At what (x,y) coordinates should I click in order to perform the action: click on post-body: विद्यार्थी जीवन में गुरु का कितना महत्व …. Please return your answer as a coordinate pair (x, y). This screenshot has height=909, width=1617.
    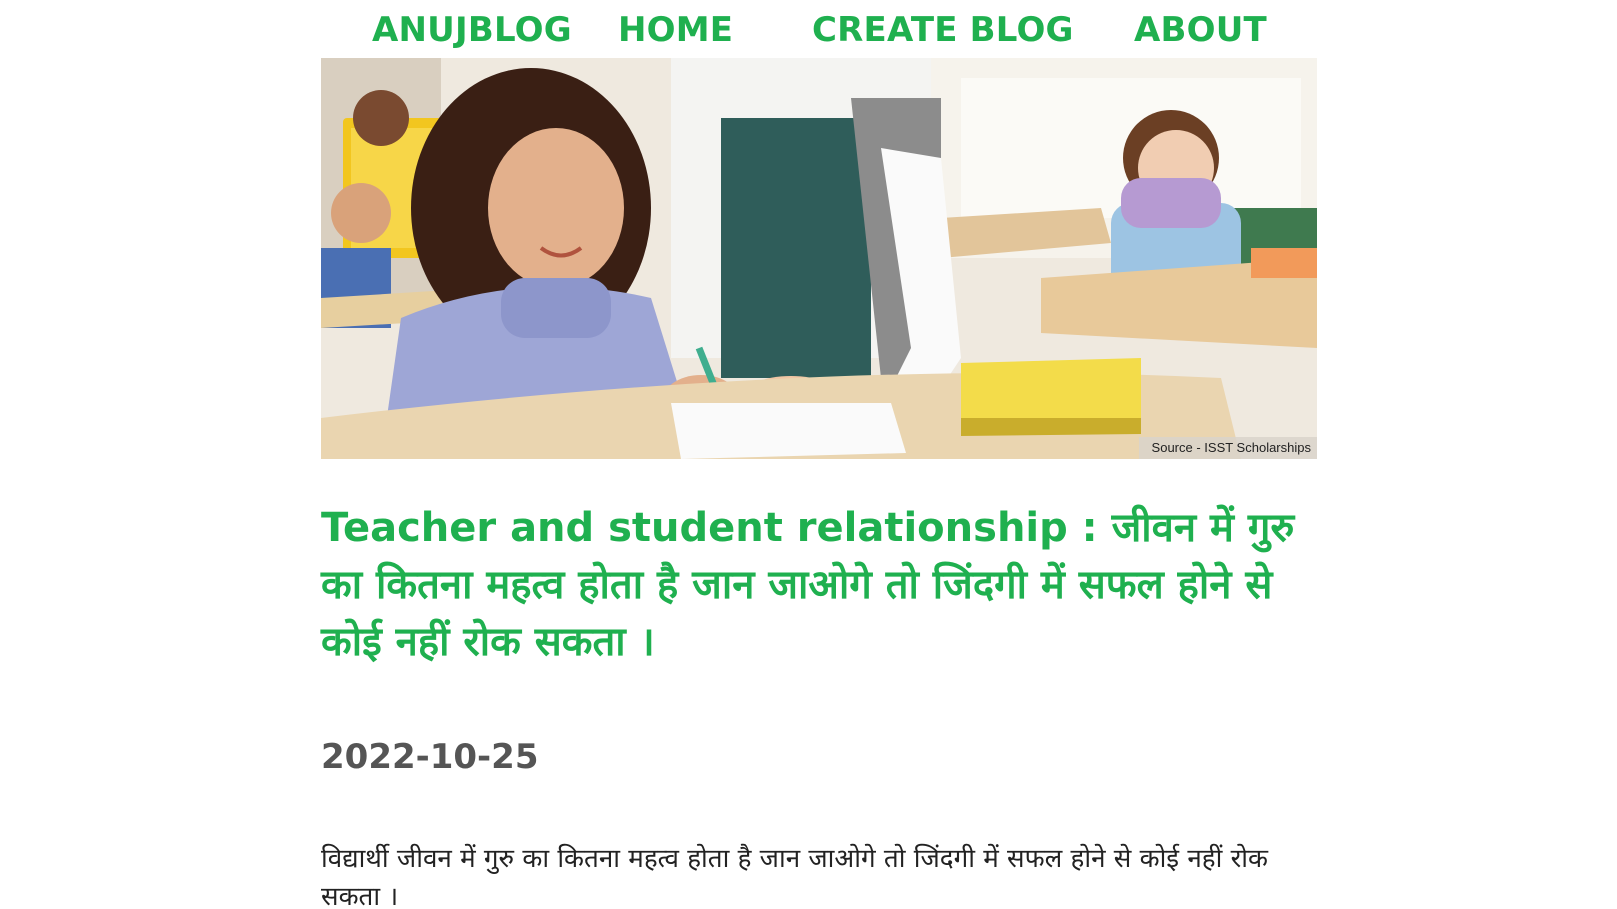
    Looking at the image, I should click on (794, 876).